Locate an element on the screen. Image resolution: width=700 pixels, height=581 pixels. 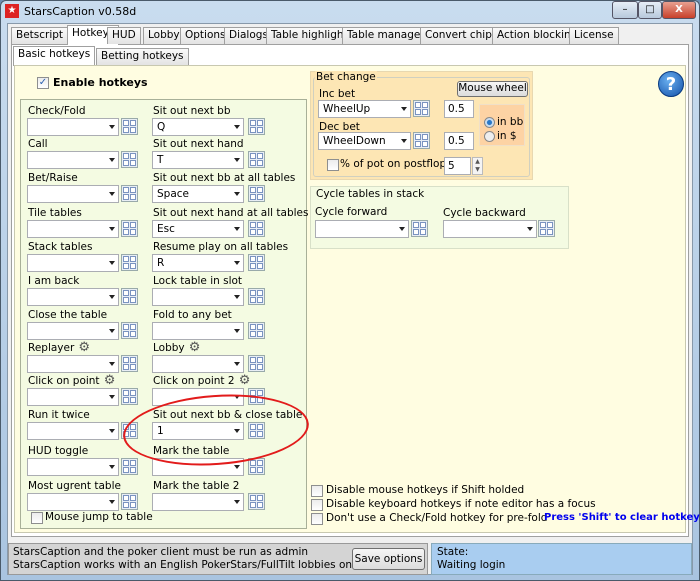
inc-bet-combo: WheelUp is located at coordinates (364, 109).